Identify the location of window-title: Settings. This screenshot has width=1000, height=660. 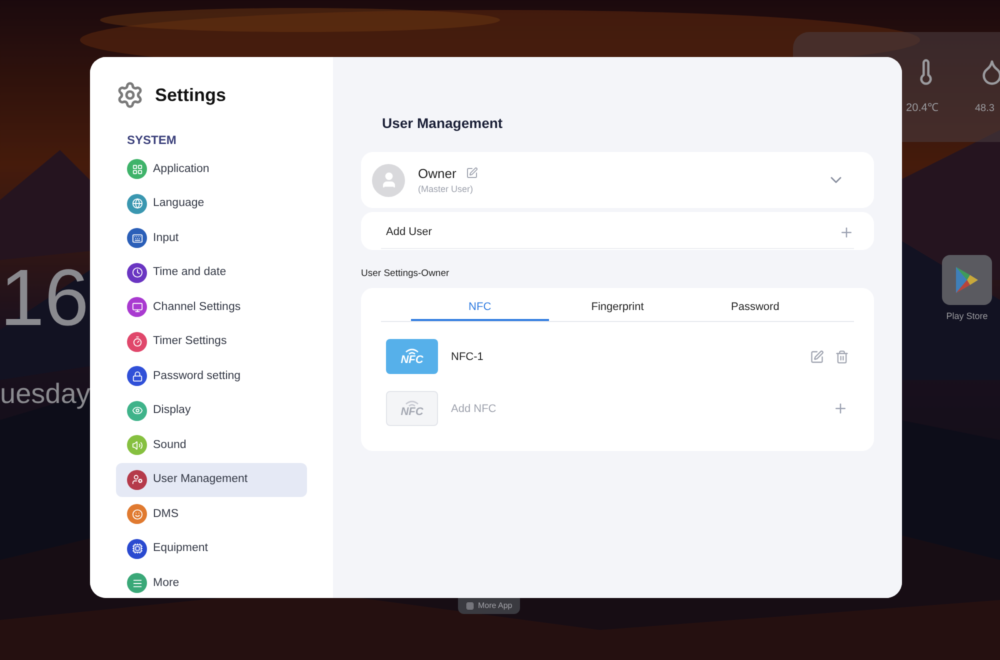
(190, 95).